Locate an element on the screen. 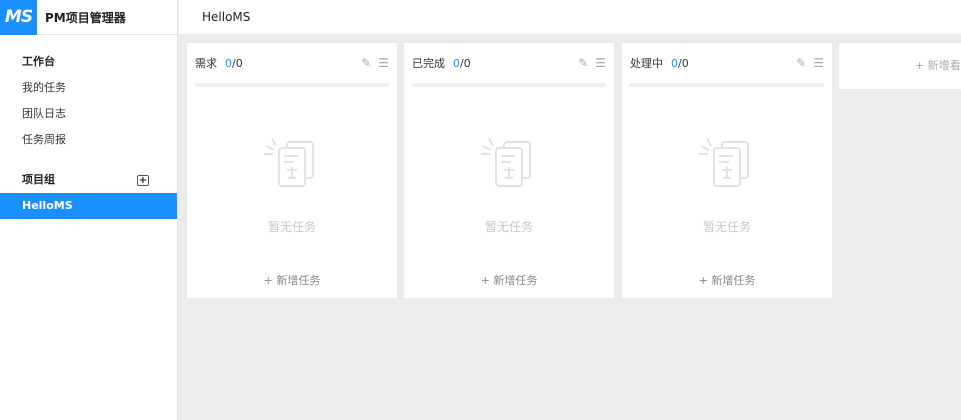 This screenshot has height=420, width=961. column-title: 处理中 is located at coordinates (646, 63).